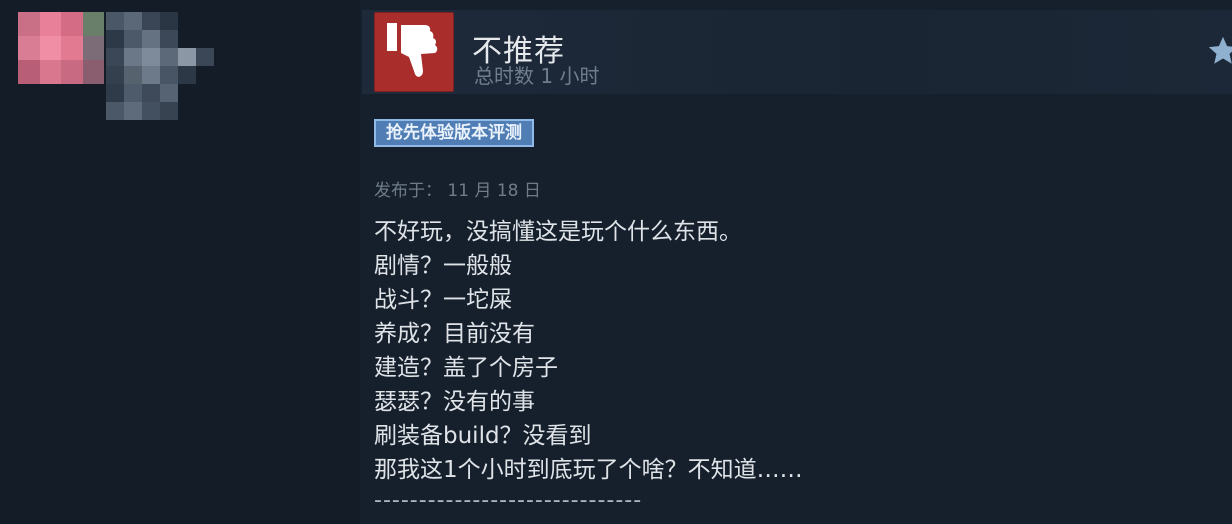 This screenshot has width=1232, height=524. Describe the element at coordinates (454, 334) in the screenshot. I see `review-line: 养成？目前没有` at that location.